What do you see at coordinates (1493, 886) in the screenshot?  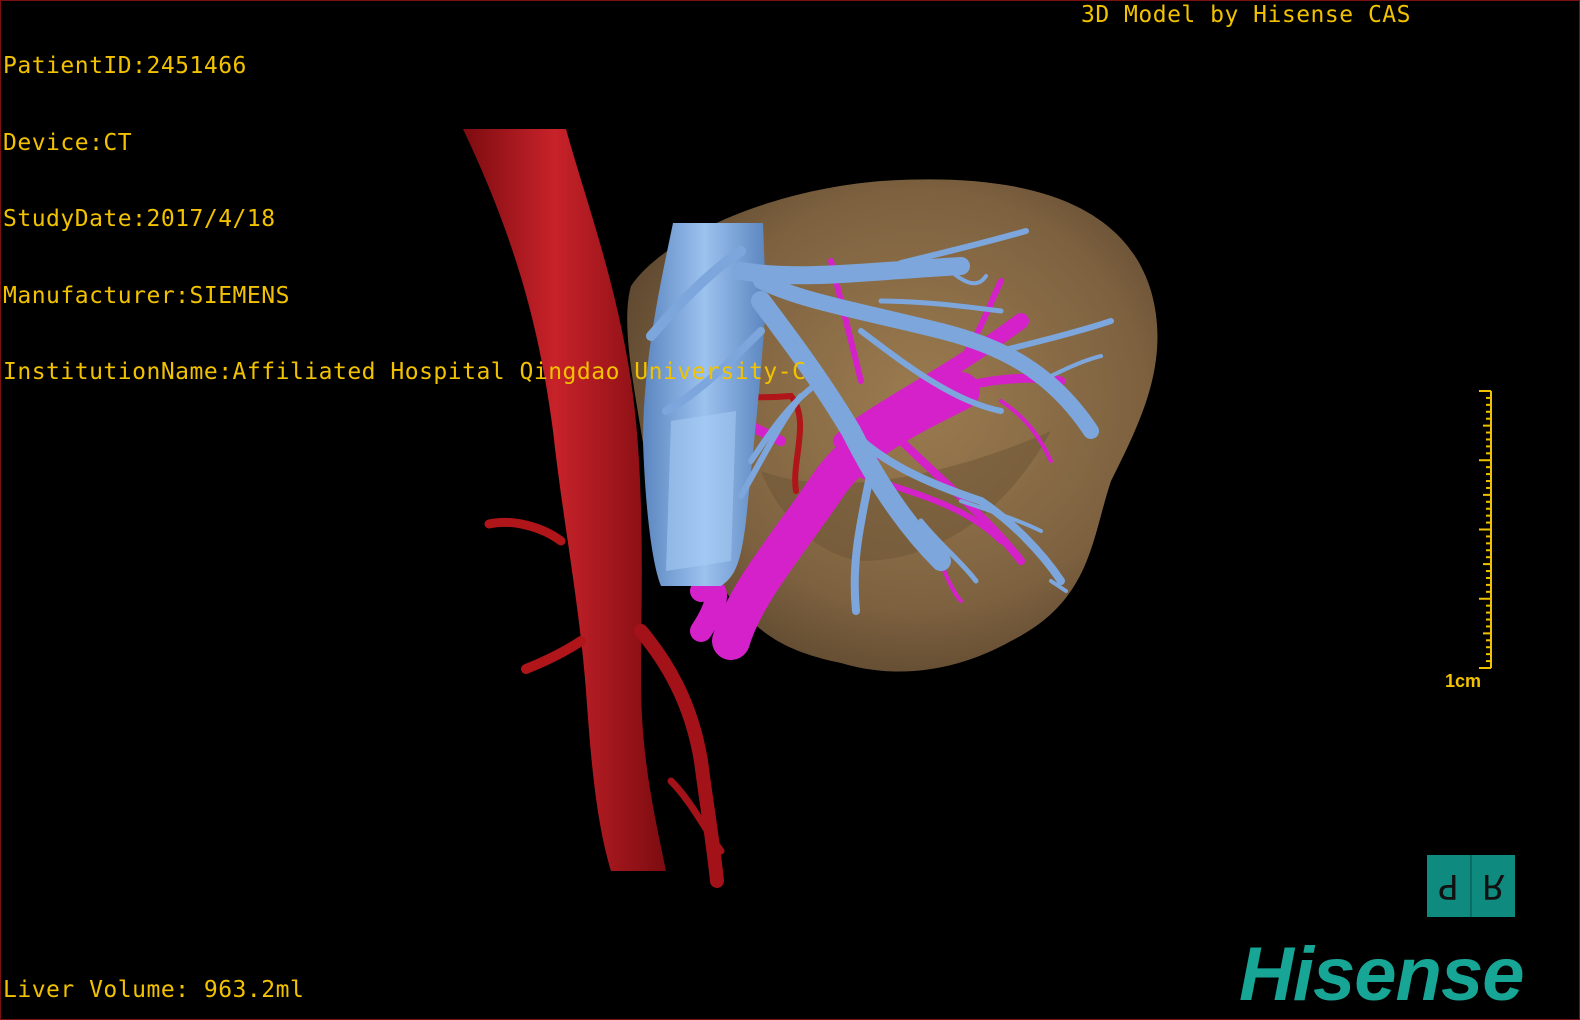 I see `orientation-letter-r: R` at bounding box center [1493, 886].